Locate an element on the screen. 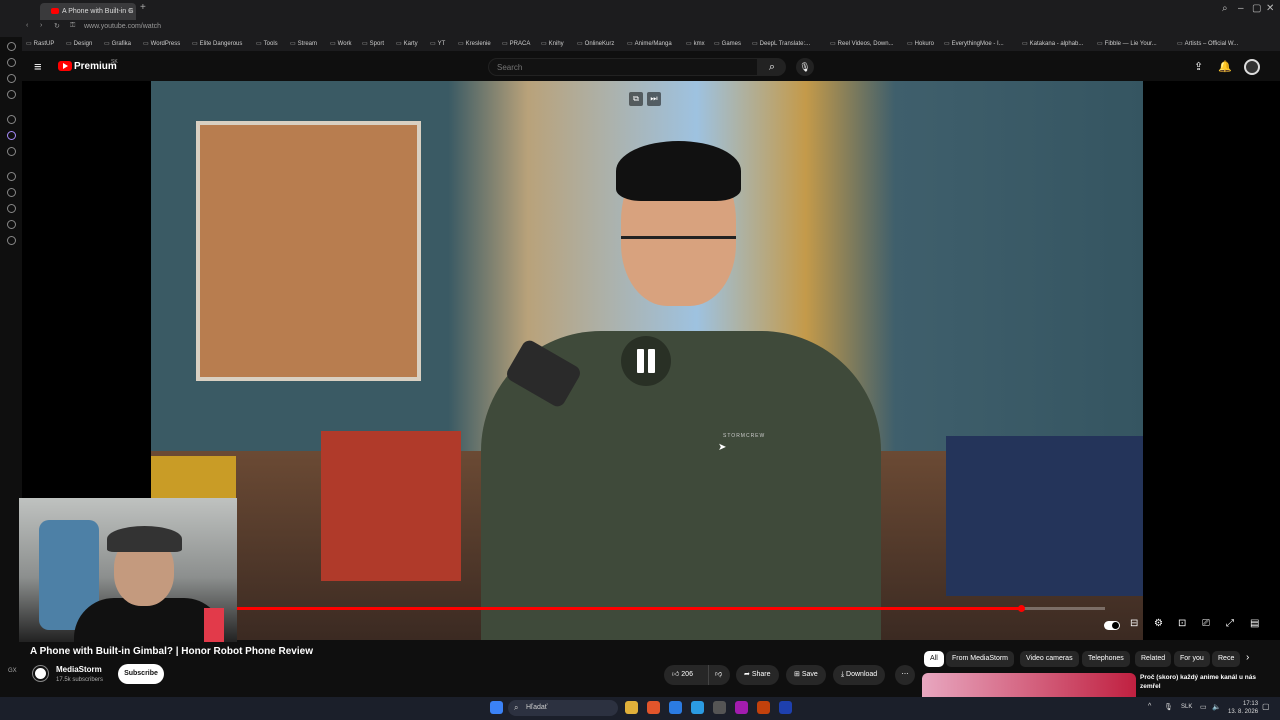  cast-icon: ⎚ is located at coordinates (1206, 623).